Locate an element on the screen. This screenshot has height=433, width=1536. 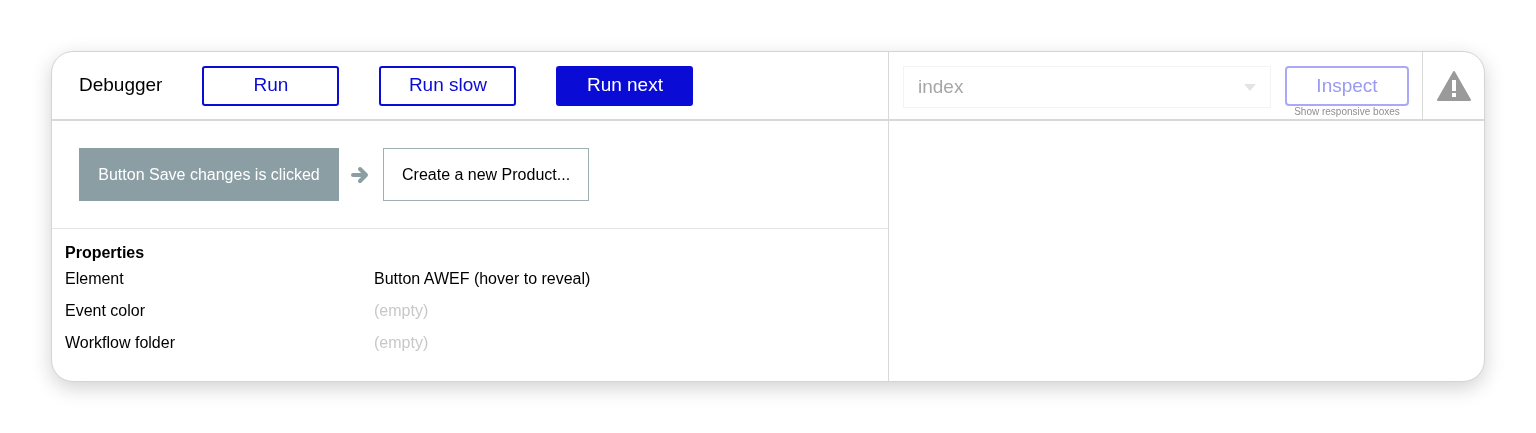
property-name: Element is located at coordinates (95, 279).